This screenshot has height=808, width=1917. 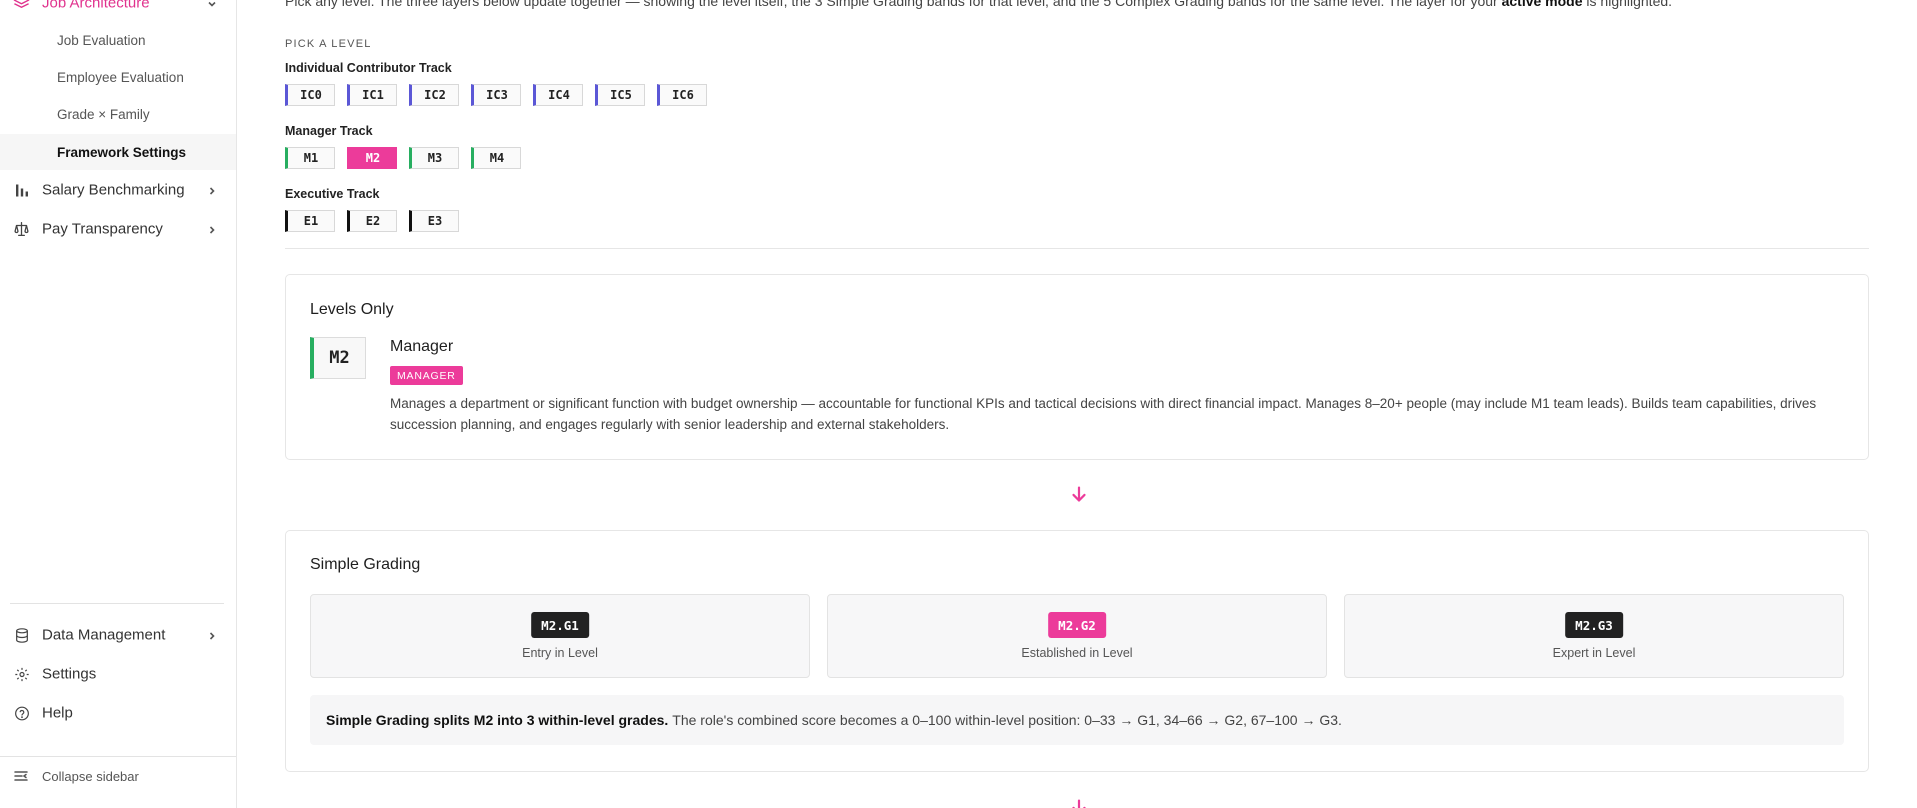 What do you see at coordinates (1077, 625) in the screenshot?
I see `grade-code: M2.G2` at bounding box center [1077, 625].